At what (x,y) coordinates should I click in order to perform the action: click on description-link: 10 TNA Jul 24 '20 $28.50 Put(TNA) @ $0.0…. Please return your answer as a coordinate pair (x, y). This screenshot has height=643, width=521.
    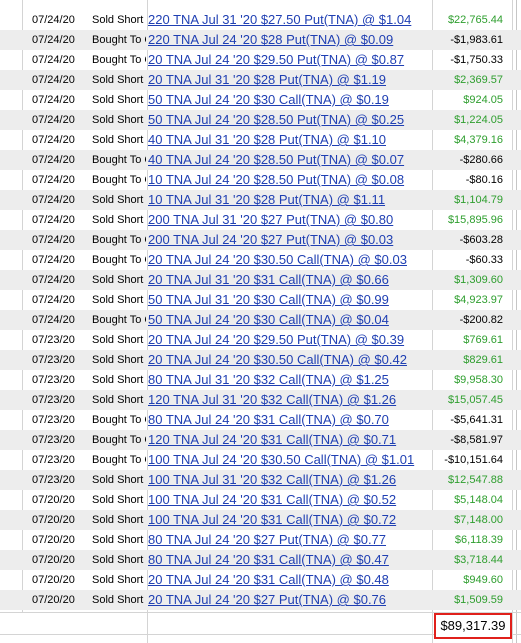
    Looking at the image, I should click on (298, 180).